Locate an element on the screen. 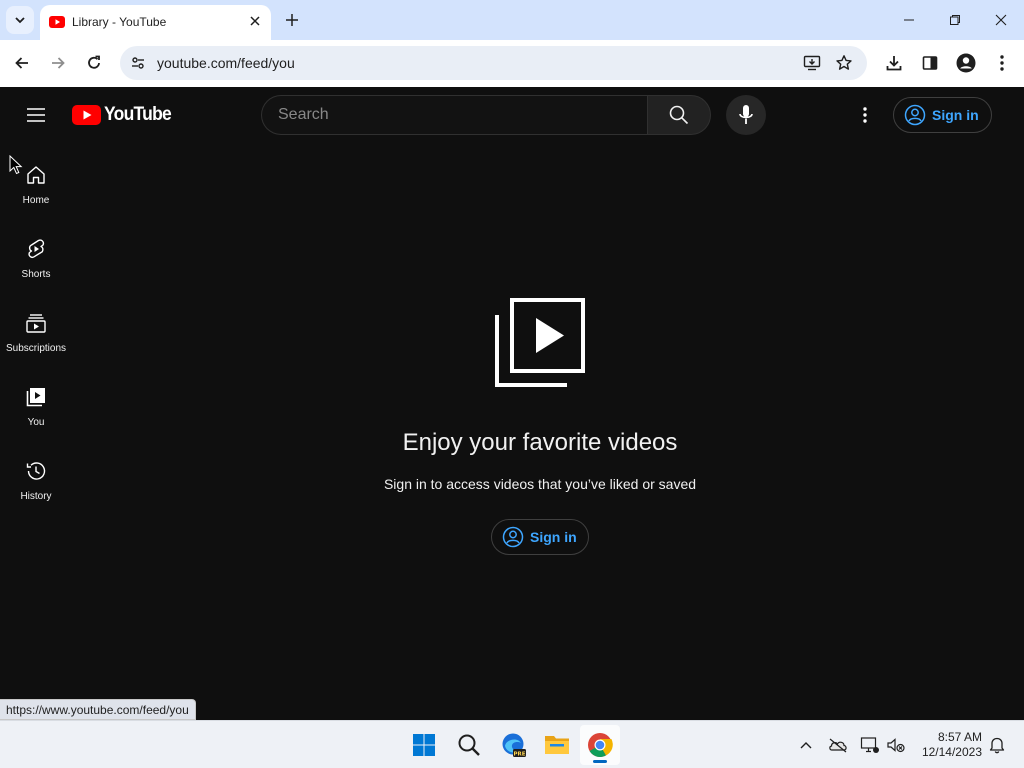 Image resolution: width=1024 pixels, height=768 pixels. tab-close-button is located at coordinates (255, 21).